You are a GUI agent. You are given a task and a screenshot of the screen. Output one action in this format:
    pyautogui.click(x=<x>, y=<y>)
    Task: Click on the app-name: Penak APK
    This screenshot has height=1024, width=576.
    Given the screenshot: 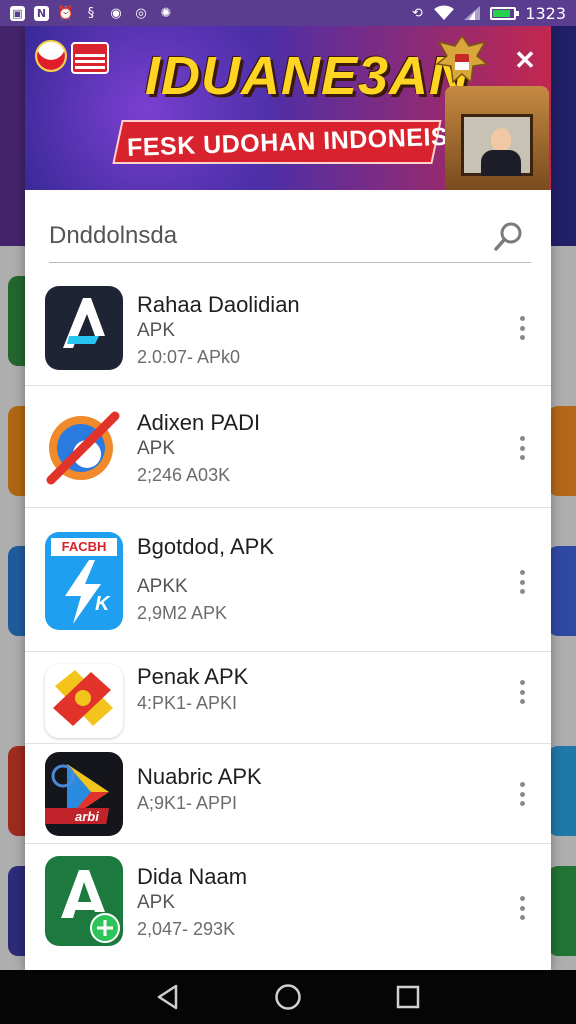 What is the action you would take?
    pyautogui.click(x=193, y=676)
    